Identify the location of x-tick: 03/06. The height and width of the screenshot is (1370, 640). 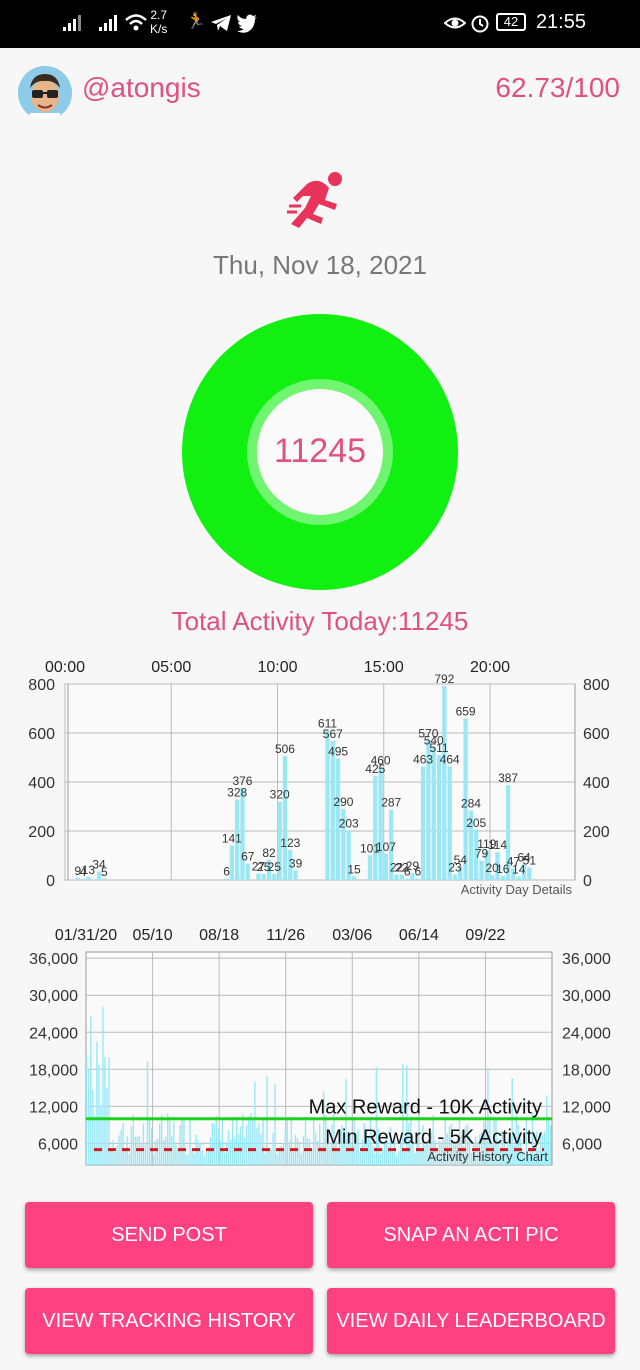
(352, 935).